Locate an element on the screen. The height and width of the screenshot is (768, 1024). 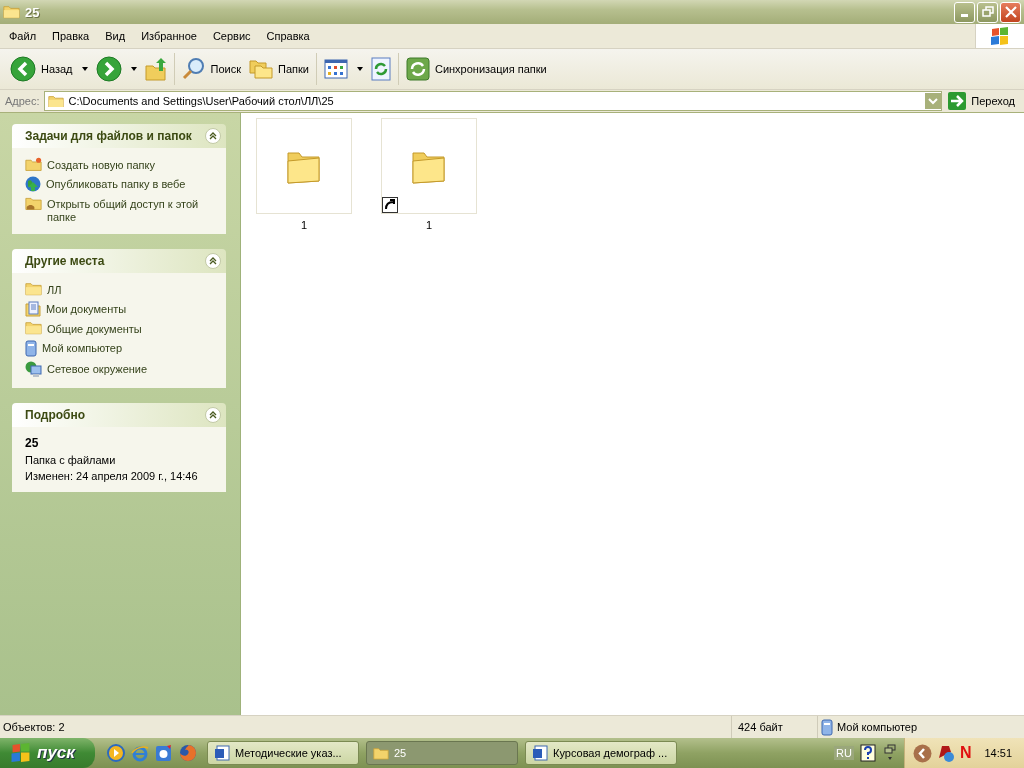
panel-title: Задачи для файлов и папок is located at coordinates (108, 136).